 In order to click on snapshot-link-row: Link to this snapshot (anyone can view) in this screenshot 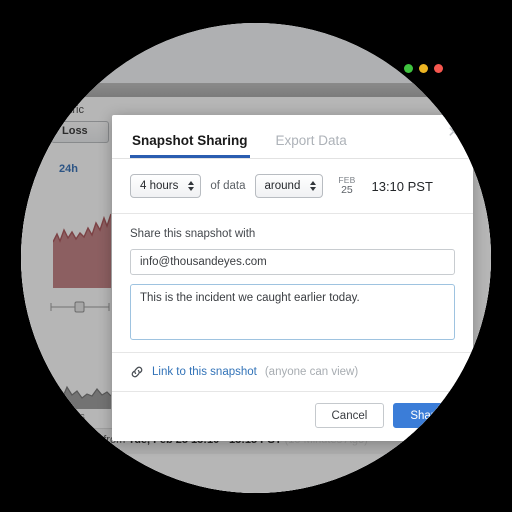, I will do `click(292, 372)`.